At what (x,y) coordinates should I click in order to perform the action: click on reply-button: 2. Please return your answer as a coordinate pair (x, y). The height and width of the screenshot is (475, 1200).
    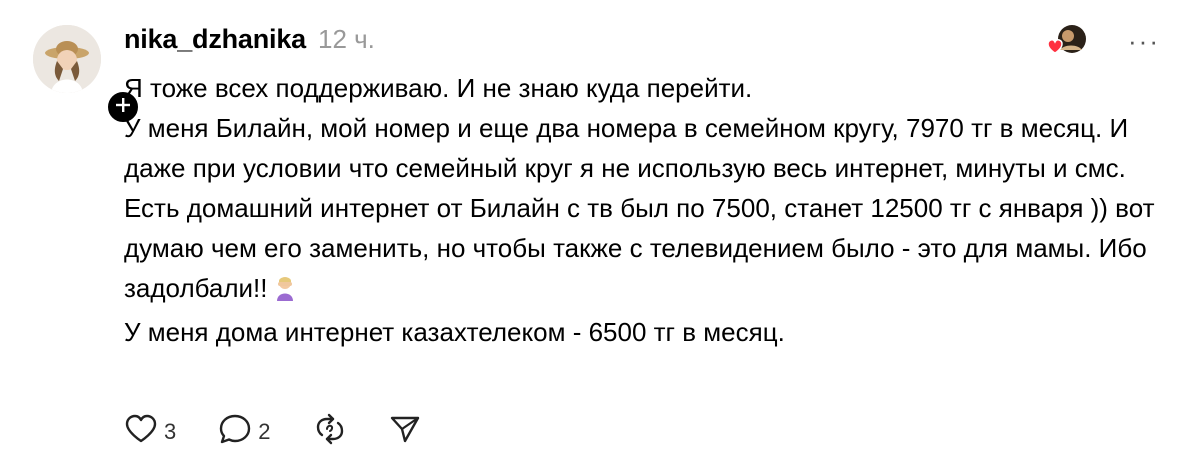
    Looking at the image, I should click on (244, 431).